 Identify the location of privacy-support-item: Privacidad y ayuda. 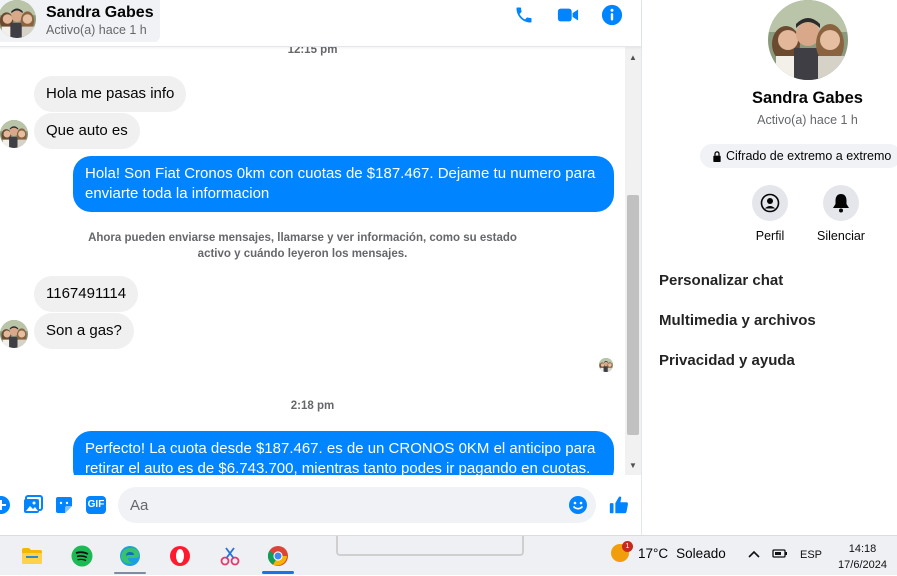
(727, 360).